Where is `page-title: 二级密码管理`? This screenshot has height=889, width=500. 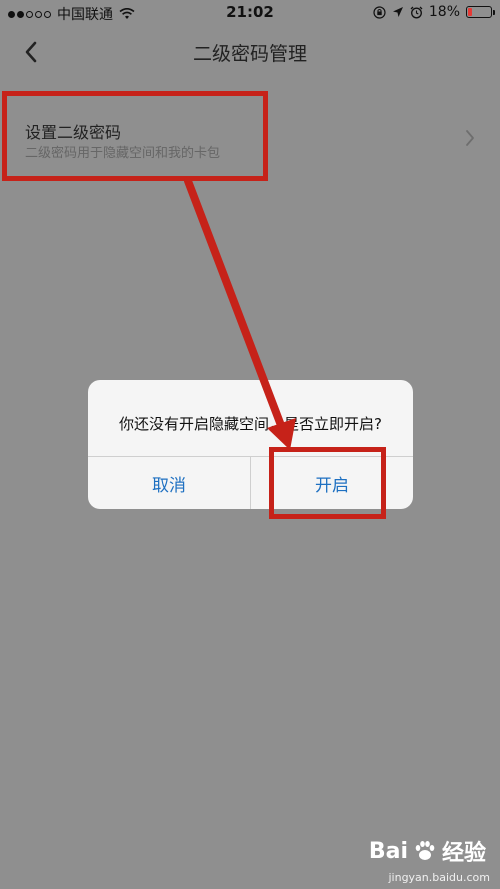
page-title: 二级密码管理 is located at coordinates (249, 54).